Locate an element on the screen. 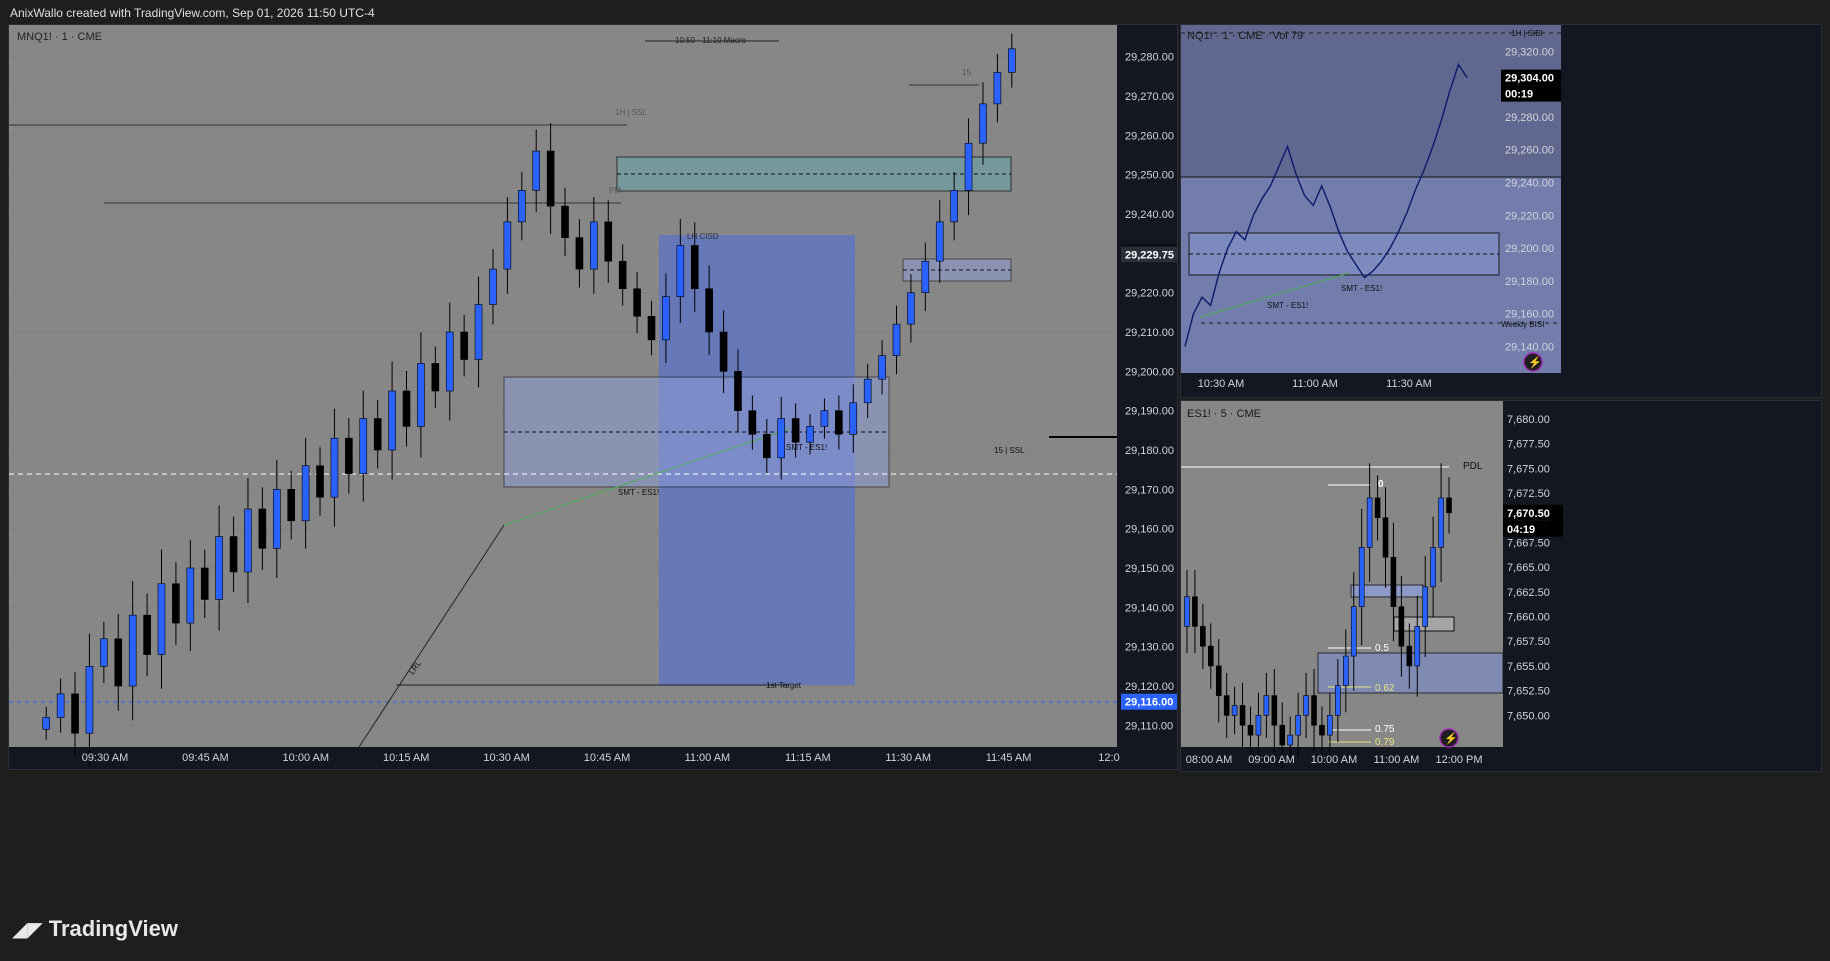 This screenshot has width=1830, height=961. smt-label-2: SMT - ES1! is located at coordinates (638, 492).